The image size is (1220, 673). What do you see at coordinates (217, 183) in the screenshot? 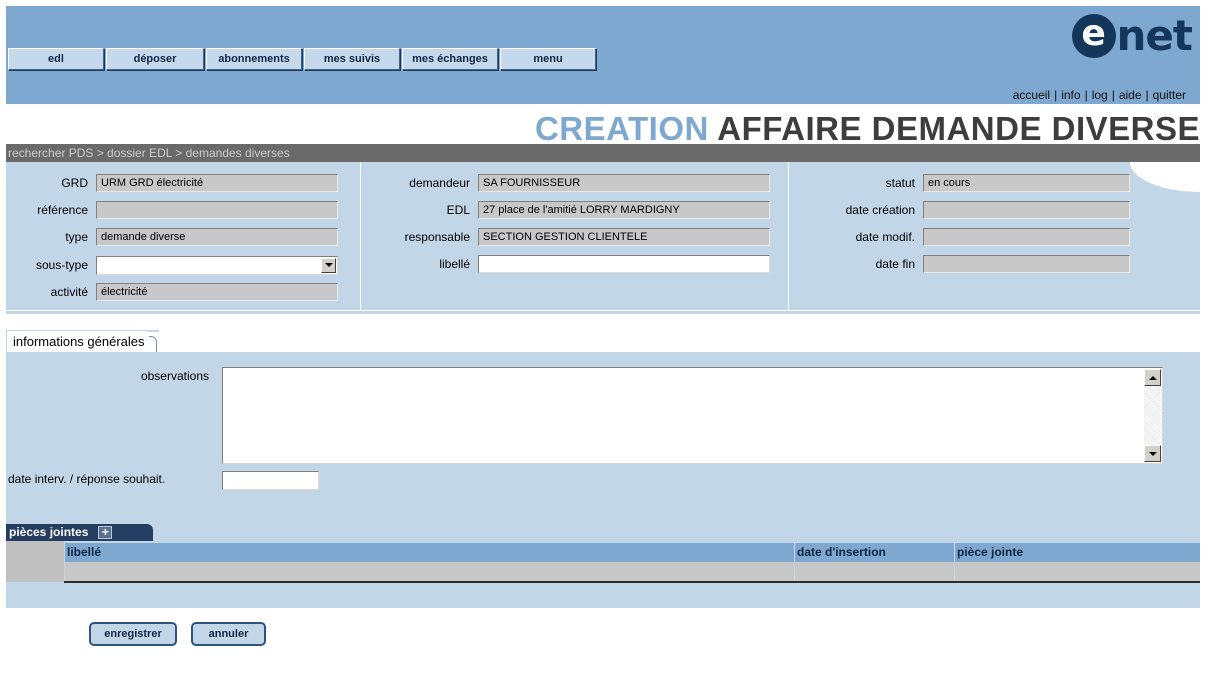
I see `grd-value: URM GRD électricité` at bounding box center [217, 183].